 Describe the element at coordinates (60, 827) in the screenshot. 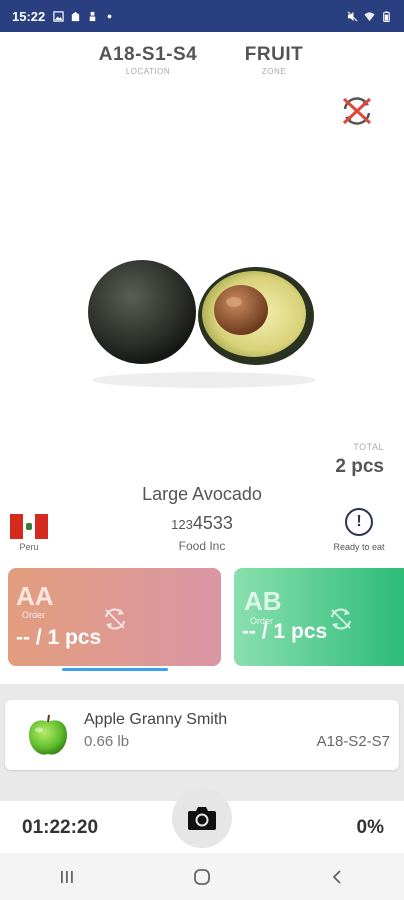

I see `elapsed-timer: 01:22:20` at that location.